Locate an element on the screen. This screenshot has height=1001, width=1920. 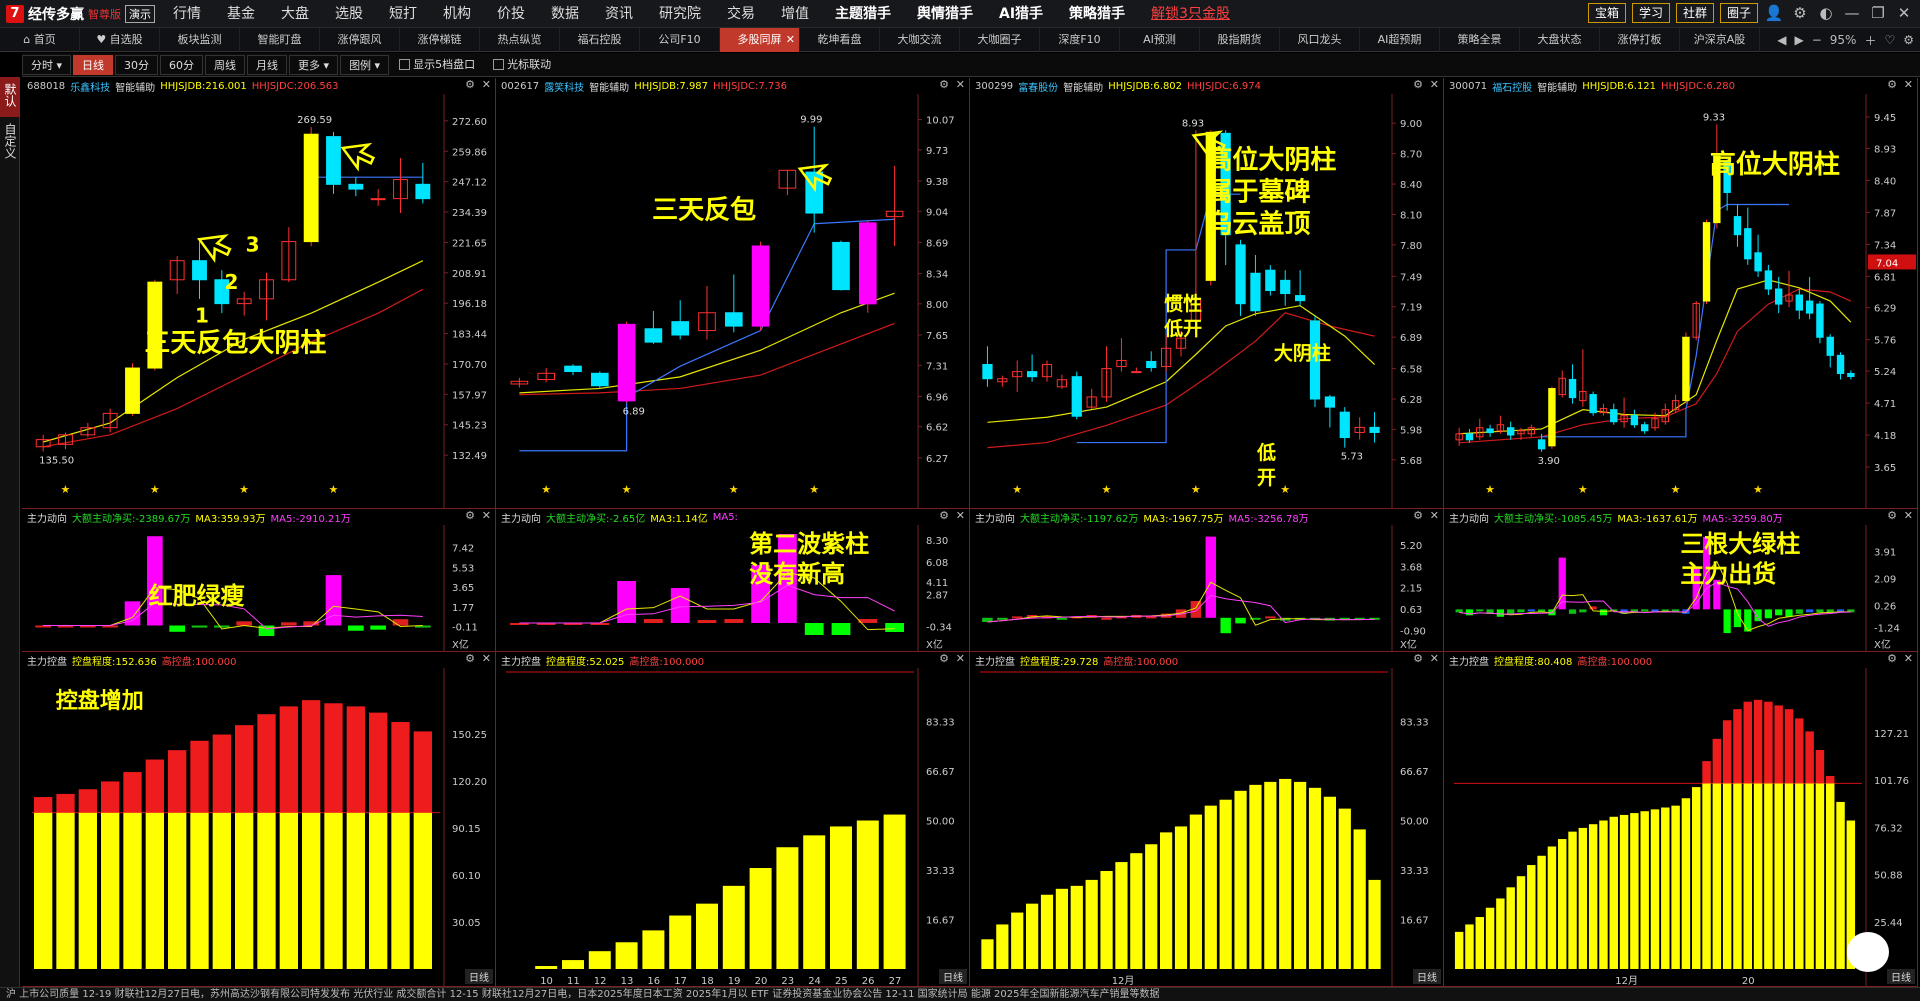
period-button: 日线 is located at coordinates (93, 64).